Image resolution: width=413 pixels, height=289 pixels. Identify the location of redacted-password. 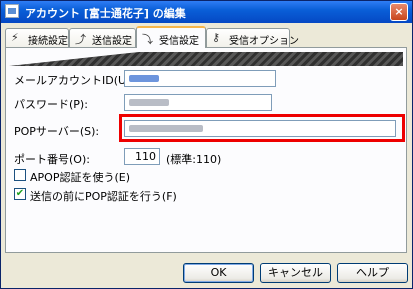
(149, 102).